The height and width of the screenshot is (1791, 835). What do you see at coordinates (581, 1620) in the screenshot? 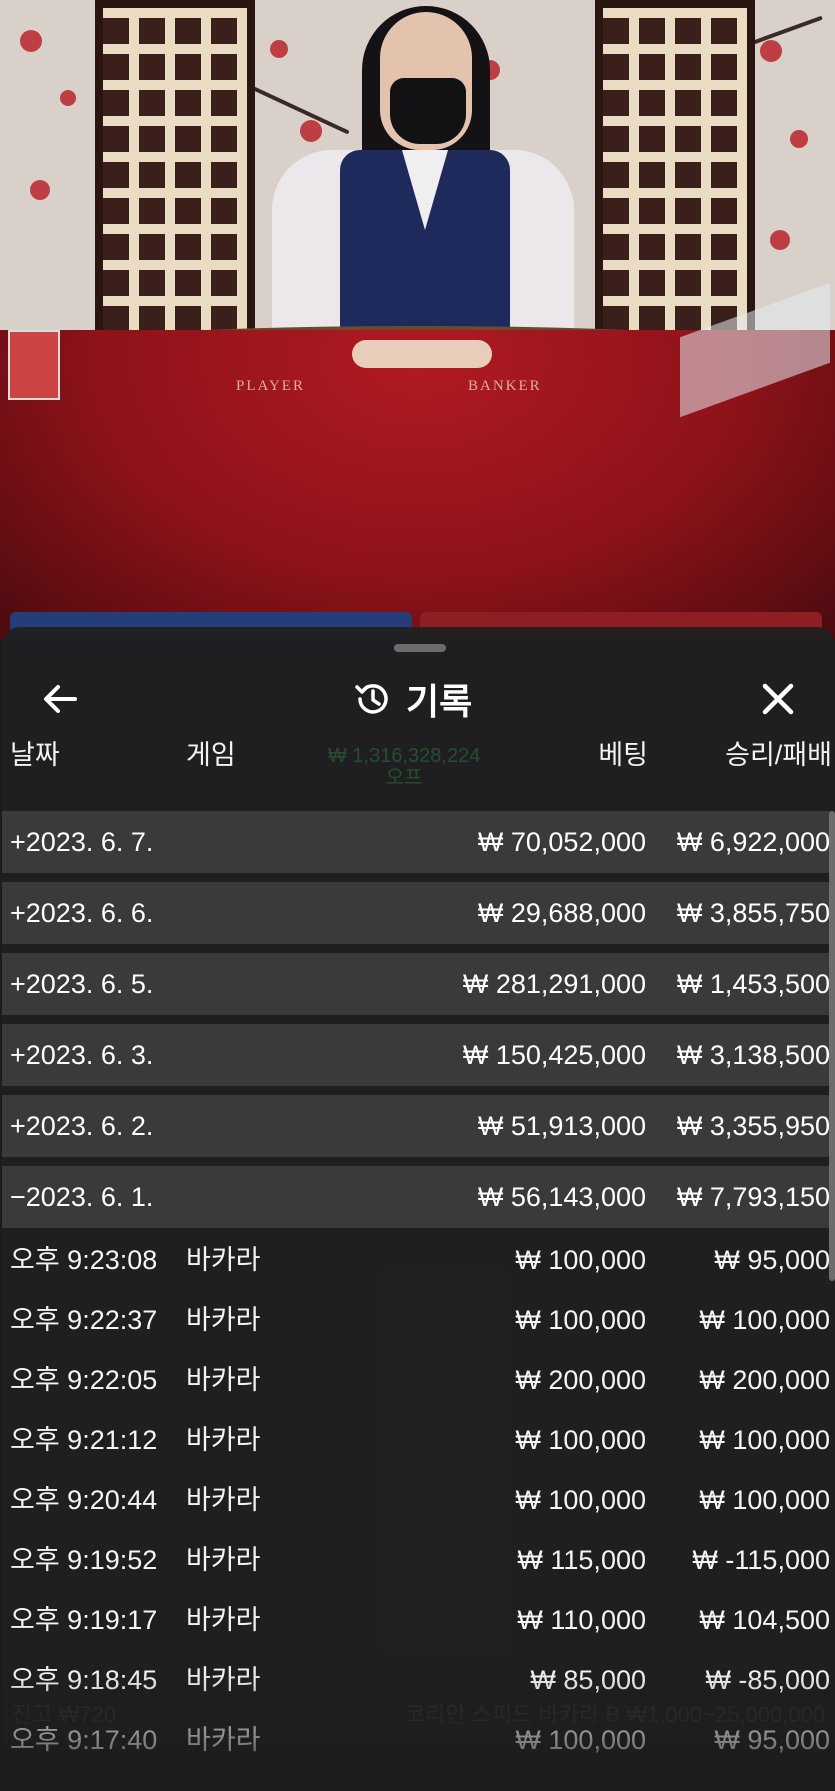
I see `row-bet: ₩ 110,000` at bounding box center [581, 1620].